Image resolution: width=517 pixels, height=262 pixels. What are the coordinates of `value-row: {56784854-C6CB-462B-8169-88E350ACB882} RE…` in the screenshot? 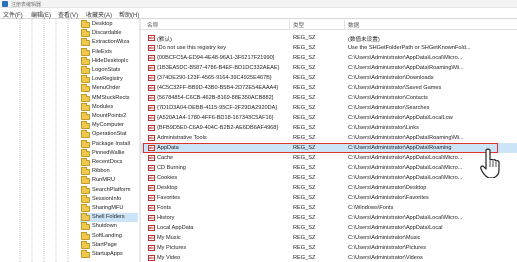 It's located at (329, 98).